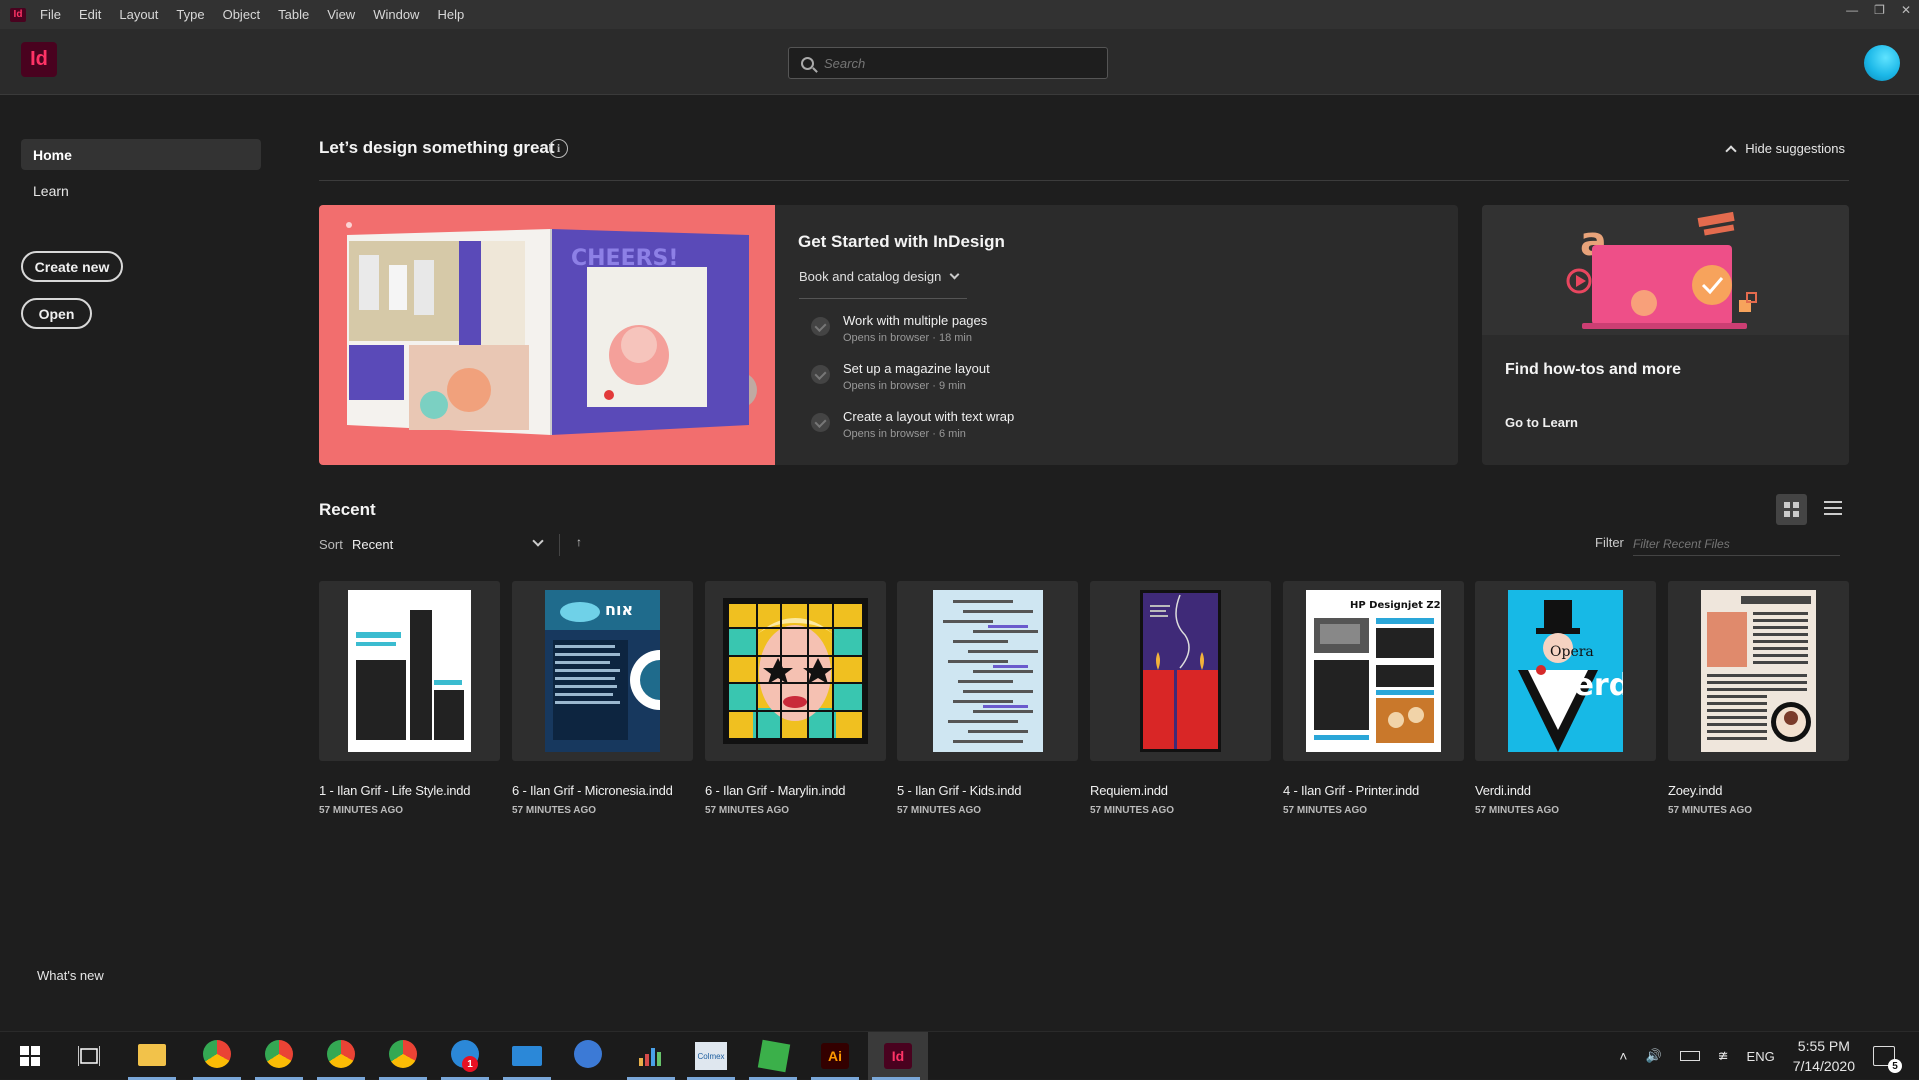 Image resolution: width=1919 pixels, height=1080 pixels. I want to click on indesign-mini-icon: Id, so click(18, 14).